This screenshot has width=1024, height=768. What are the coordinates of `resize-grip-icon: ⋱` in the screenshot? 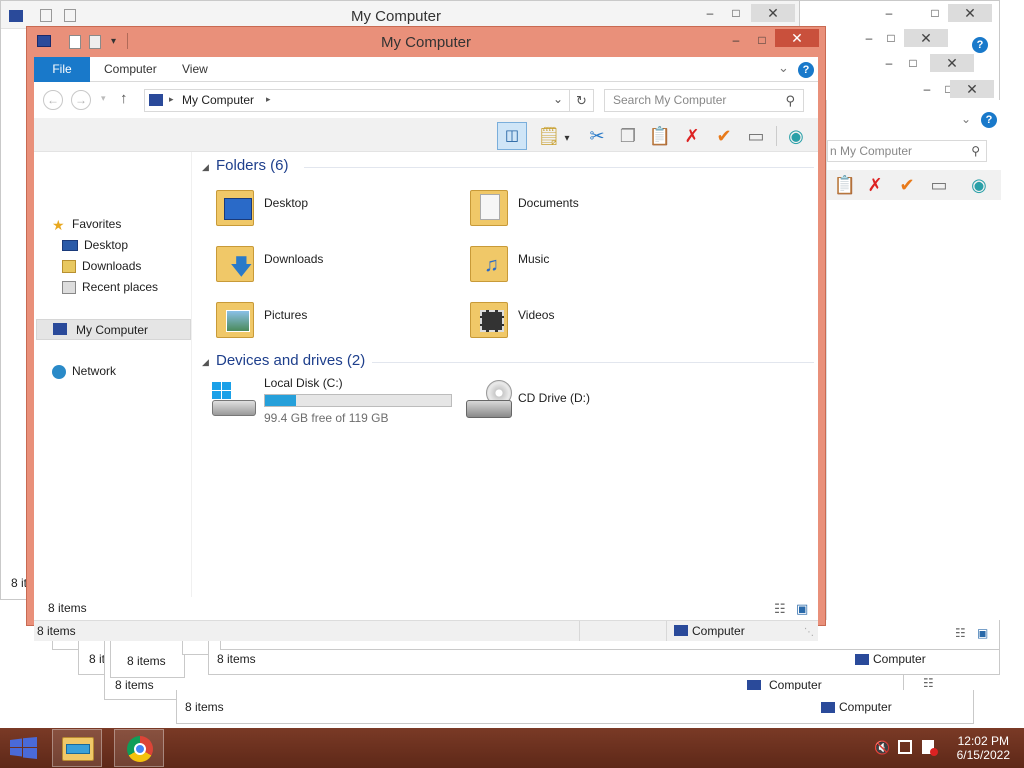 It's located at (809, 633).